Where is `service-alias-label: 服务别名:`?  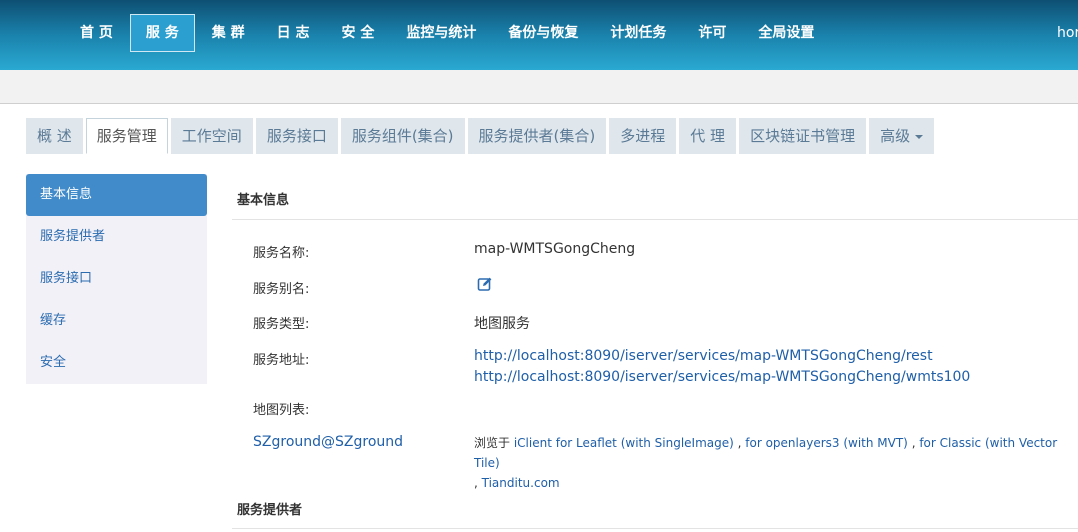
service-alias-label: 服务别名: is located at coordinates (281, 289).